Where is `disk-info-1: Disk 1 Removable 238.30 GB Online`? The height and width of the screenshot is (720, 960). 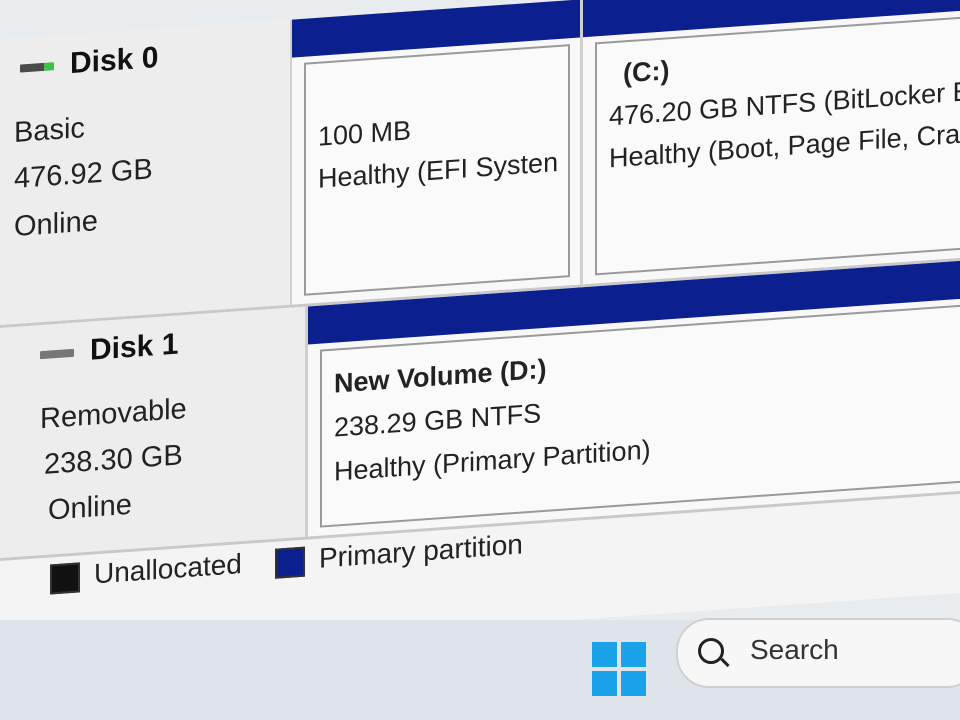 disk-info-1: Disk 1 Removable 238.30 GB Online is located at coordinates (154, 432).